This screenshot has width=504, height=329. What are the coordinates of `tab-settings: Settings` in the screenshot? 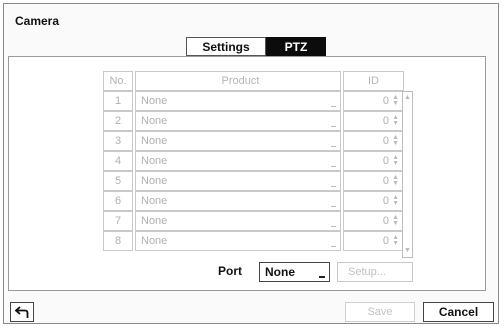 It's located at (226, 46).